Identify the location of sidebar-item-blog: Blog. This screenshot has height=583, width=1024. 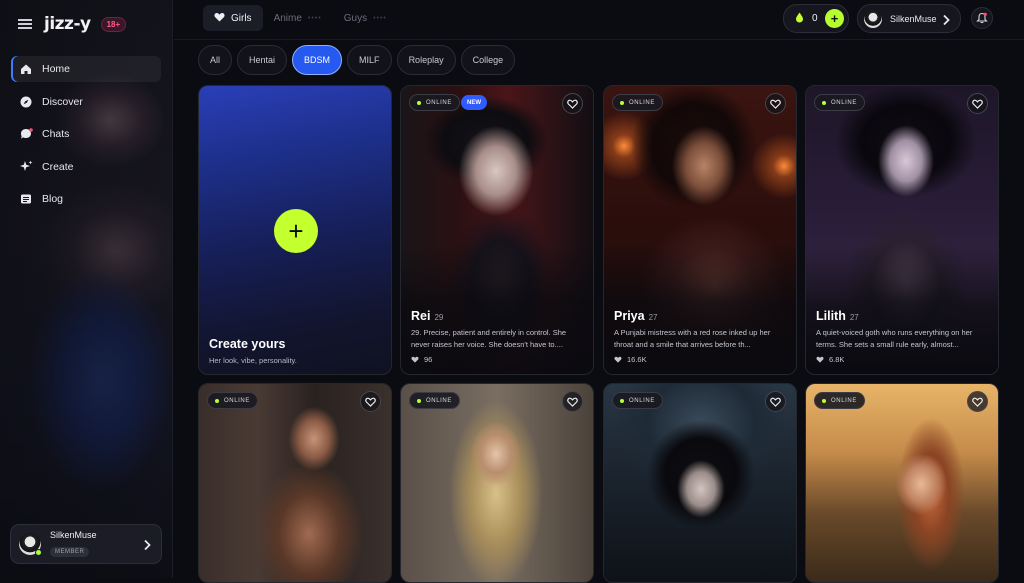
(86, 199).